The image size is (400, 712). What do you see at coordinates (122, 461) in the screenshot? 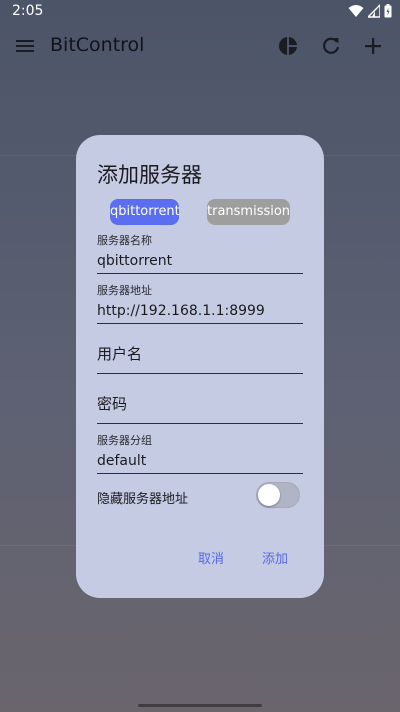
I see `server-group-value: default` at bounding box center [122, 461].